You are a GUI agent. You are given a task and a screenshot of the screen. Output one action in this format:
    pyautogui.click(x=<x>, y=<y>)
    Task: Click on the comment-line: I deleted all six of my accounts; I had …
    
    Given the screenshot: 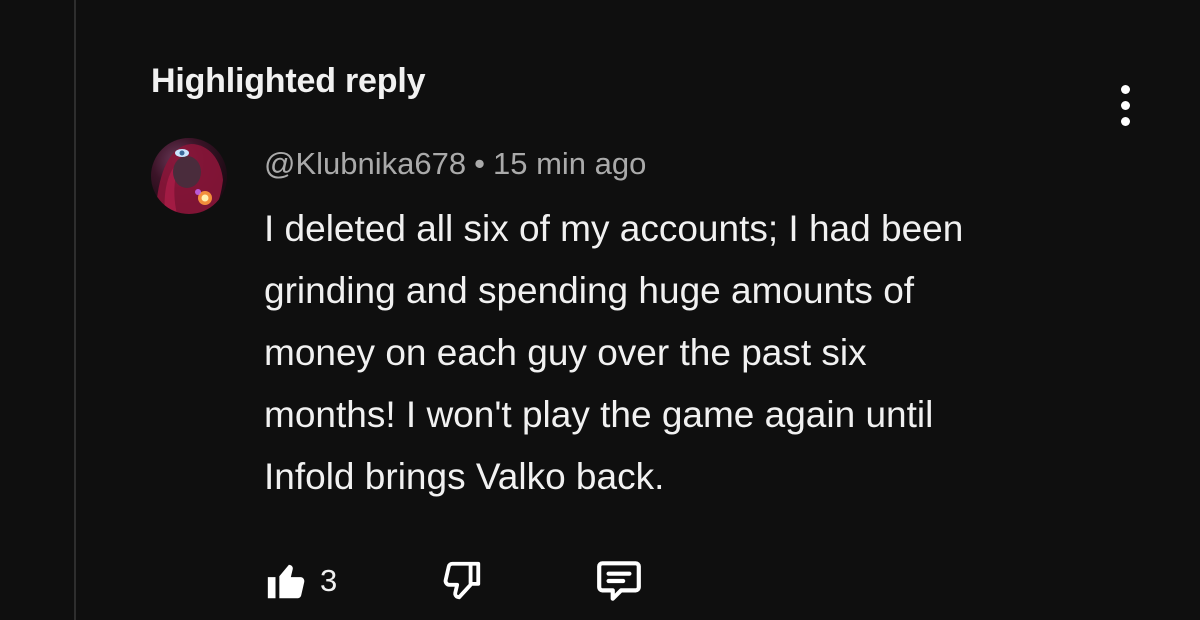 What is the action you would take?
    pyautogui.click(x=614, y=228)
    